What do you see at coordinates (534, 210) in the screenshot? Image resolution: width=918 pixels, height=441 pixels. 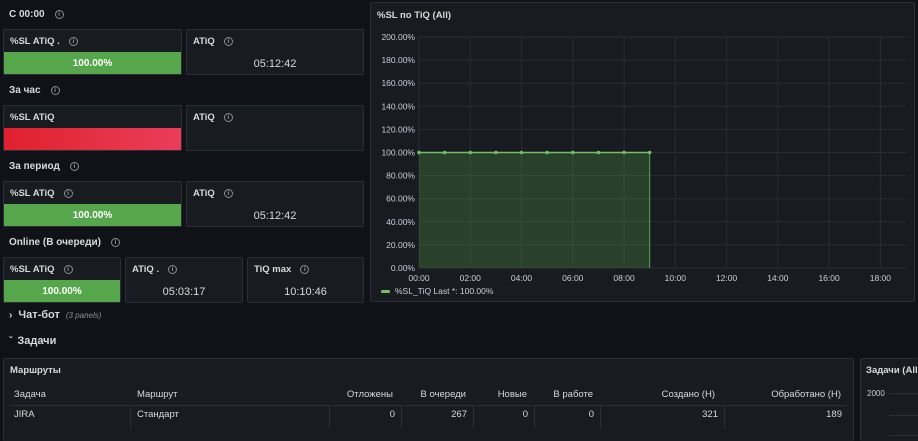 I see `series-area` at bounding box center [534, 210].